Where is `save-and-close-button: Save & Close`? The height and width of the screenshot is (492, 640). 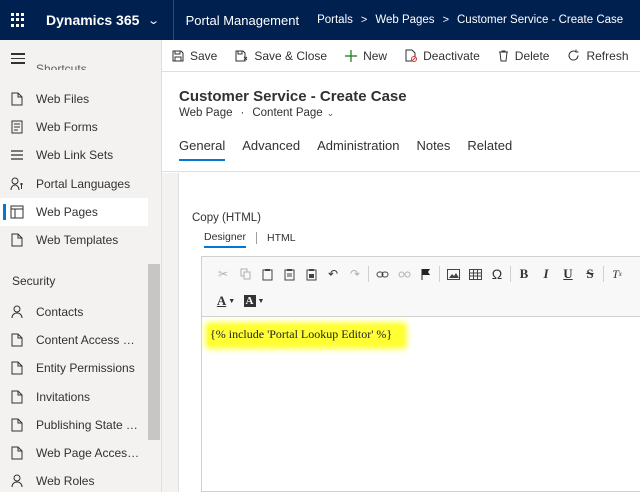
save-and-close-button: Save & Close is located at coordinates (280, 56).